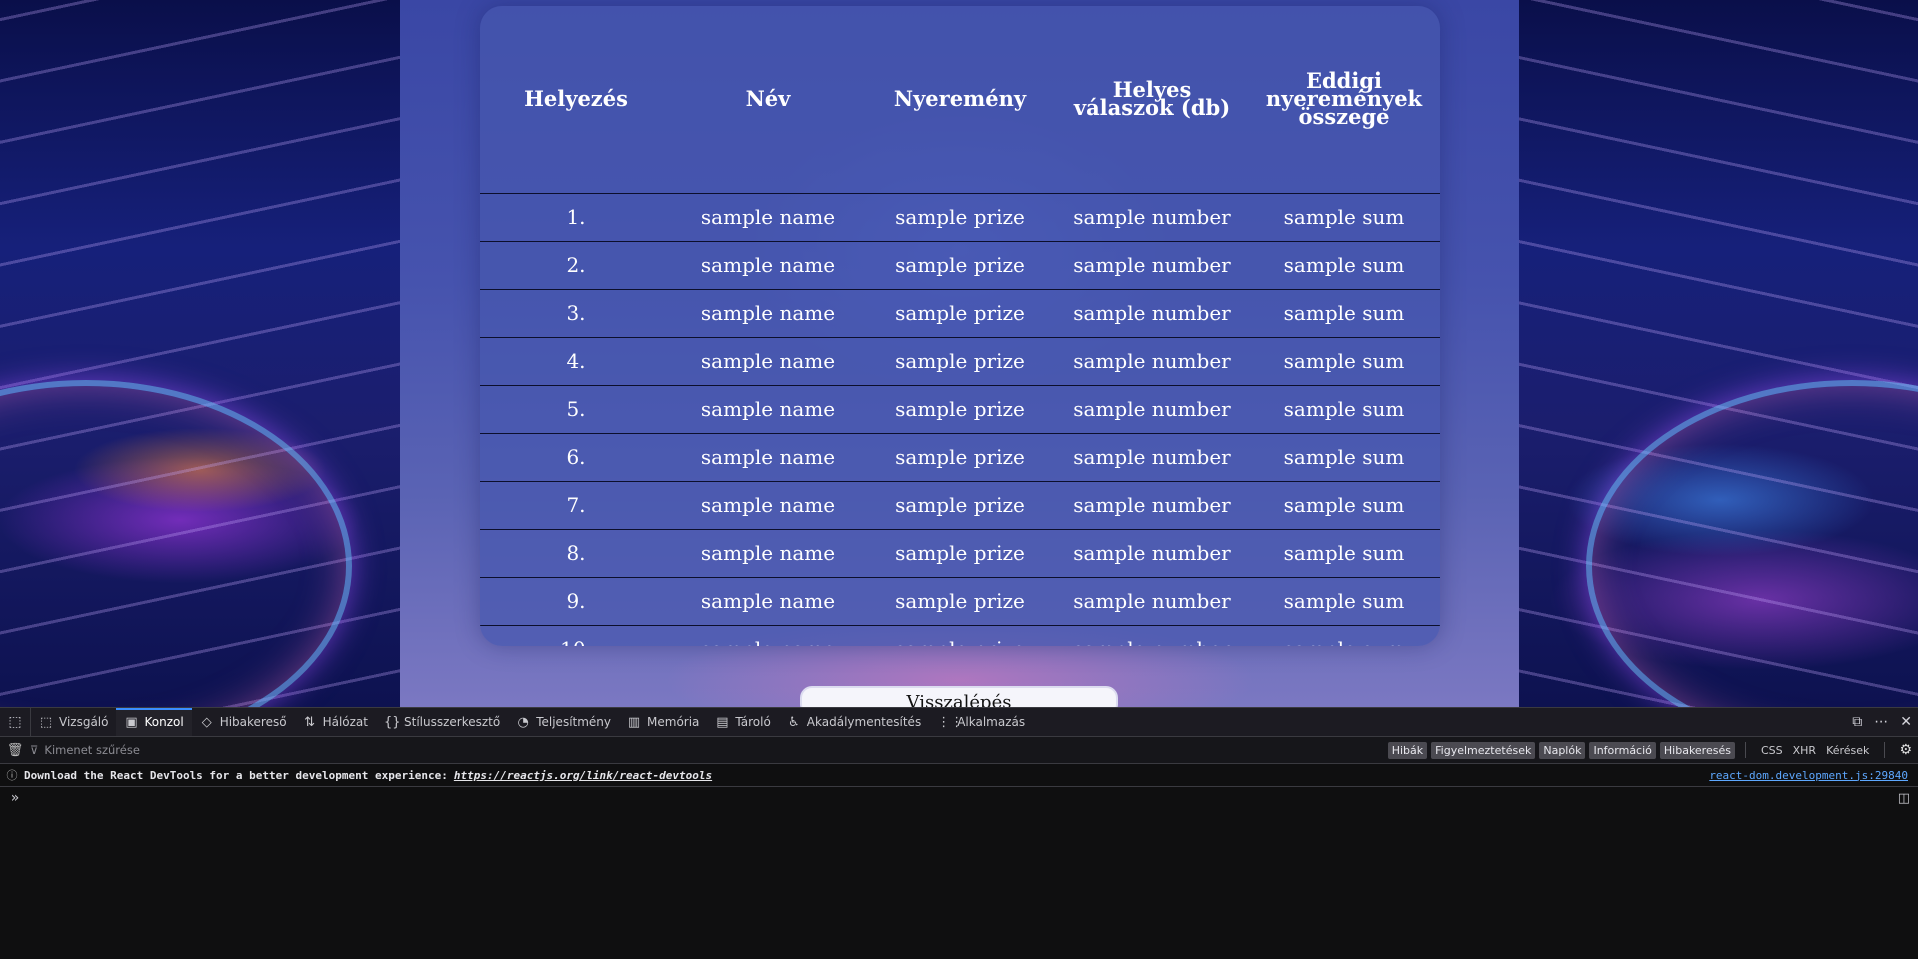  I want to click on tab-memory: ▥ Memória, so click(663, 722).